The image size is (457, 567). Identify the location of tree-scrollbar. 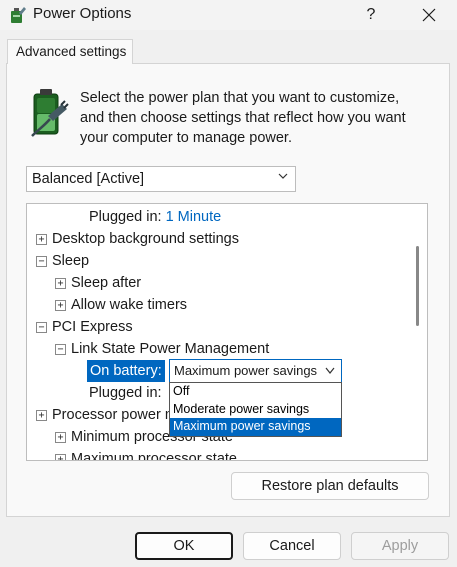
(417, 332).